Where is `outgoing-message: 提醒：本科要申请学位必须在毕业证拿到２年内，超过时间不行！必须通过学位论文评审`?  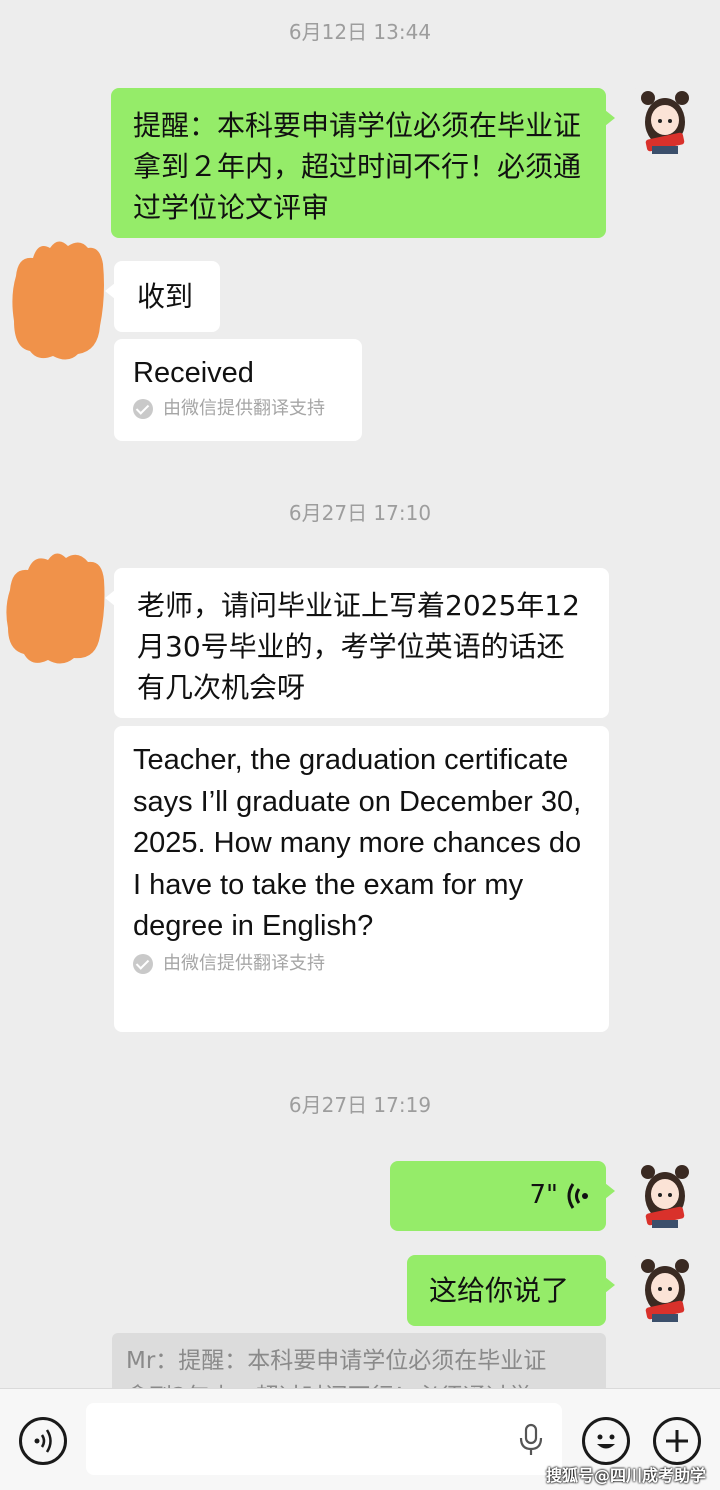 outgoing-message: 提醒：本科要申请学位必须在毕业证拿到２年内，超过时间不行！必须通过学位论文评审 is located at coordinates (363, 163).